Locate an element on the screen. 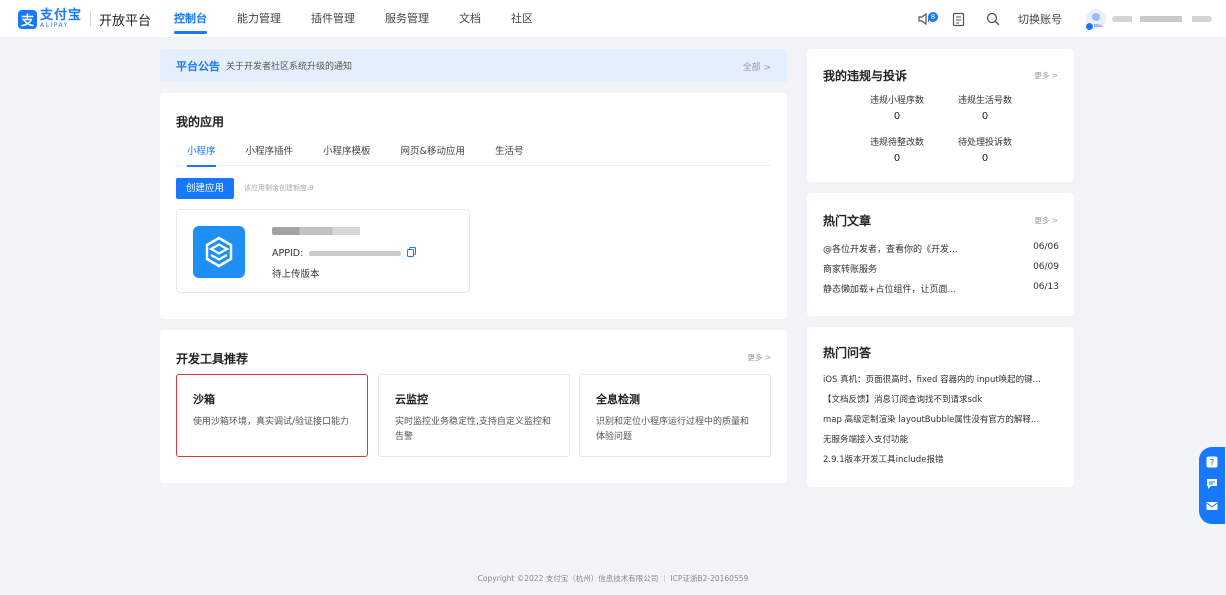 This screenshot has height=595, width=1226. feedback-icon is located at coordinates (1212, 507).